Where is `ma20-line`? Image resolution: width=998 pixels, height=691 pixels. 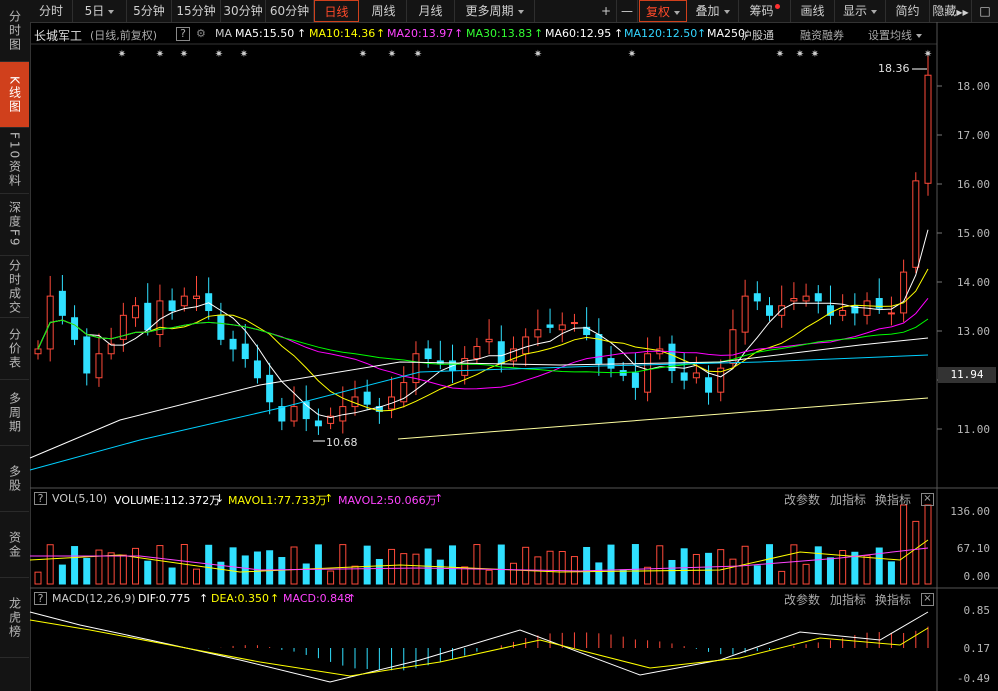
ma20-line is located at coordinates (483, 343).